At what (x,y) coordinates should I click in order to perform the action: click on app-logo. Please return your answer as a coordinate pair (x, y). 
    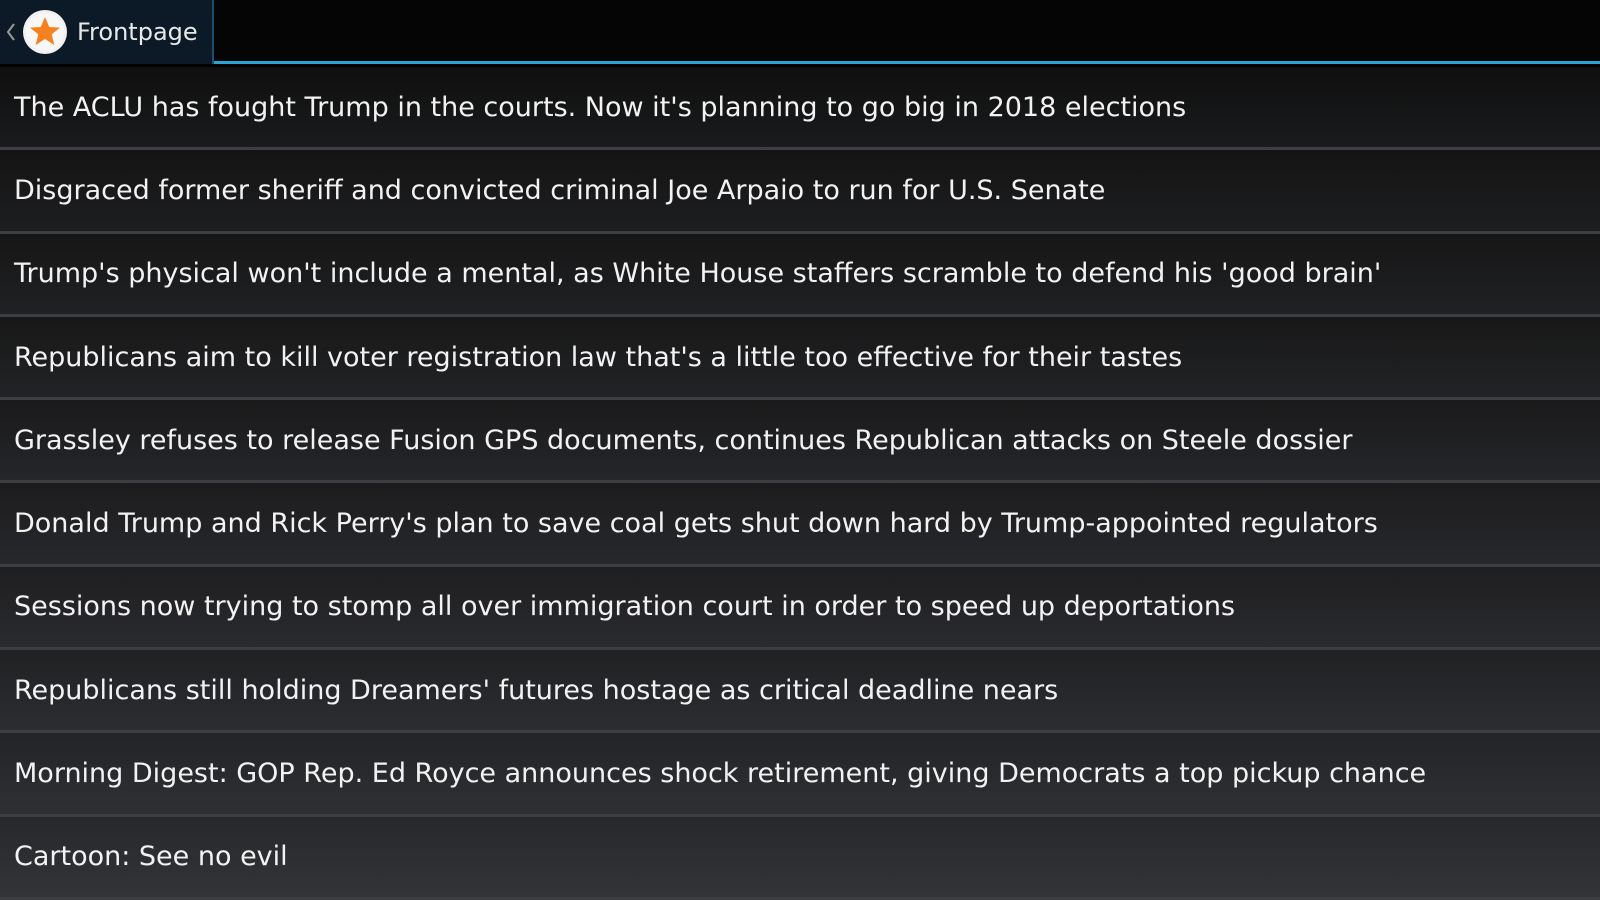
    Looking at the image, I should click on (45, 32).